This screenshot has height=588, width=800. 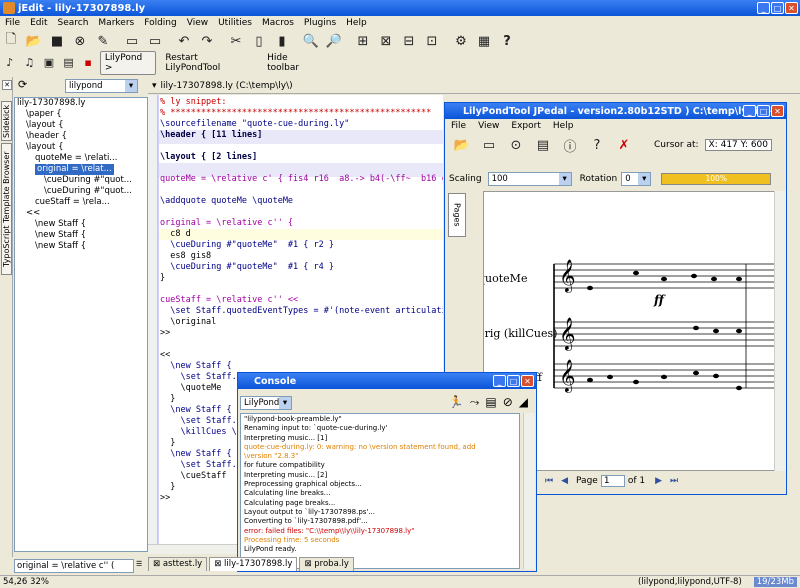 I want to click on pdf-vertical-scrollbar, so click(x=780, y=331).